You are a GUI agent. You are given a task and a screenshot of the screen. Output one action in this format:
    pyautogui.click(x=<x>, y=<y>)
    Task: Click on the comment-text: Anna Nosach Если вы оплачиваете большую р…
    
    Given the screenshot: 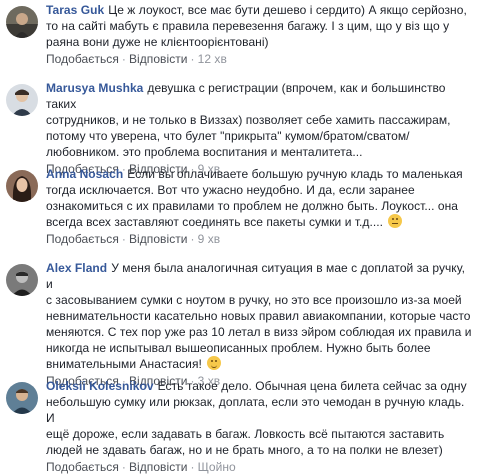 What is the action you would take?
    pyautogui.click(x=254, y=198)
    